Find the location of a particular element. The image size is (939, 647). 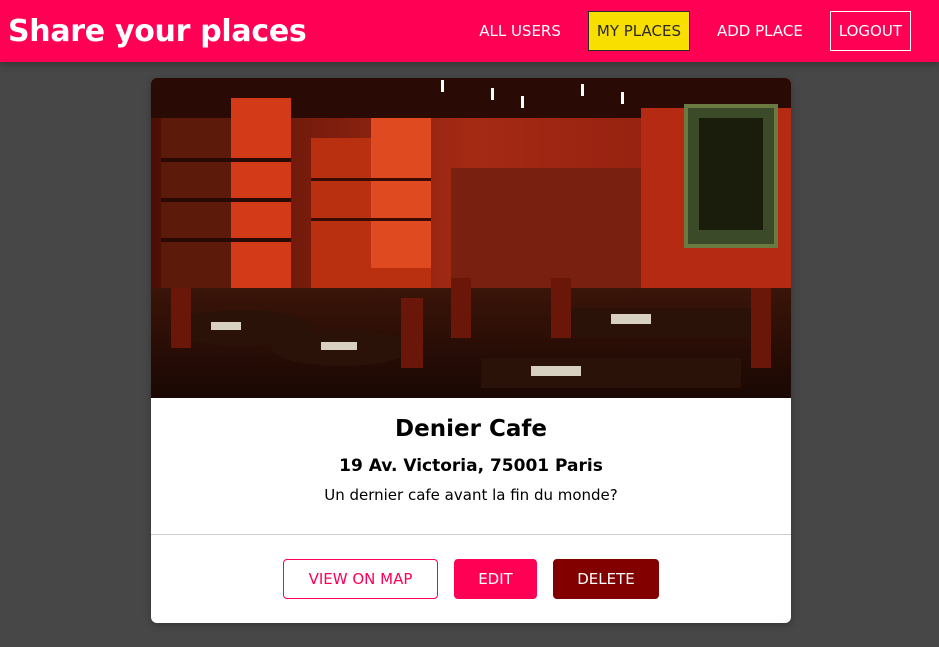

nav-add-place: ADD PLACE is located at coordinates (760, 31).